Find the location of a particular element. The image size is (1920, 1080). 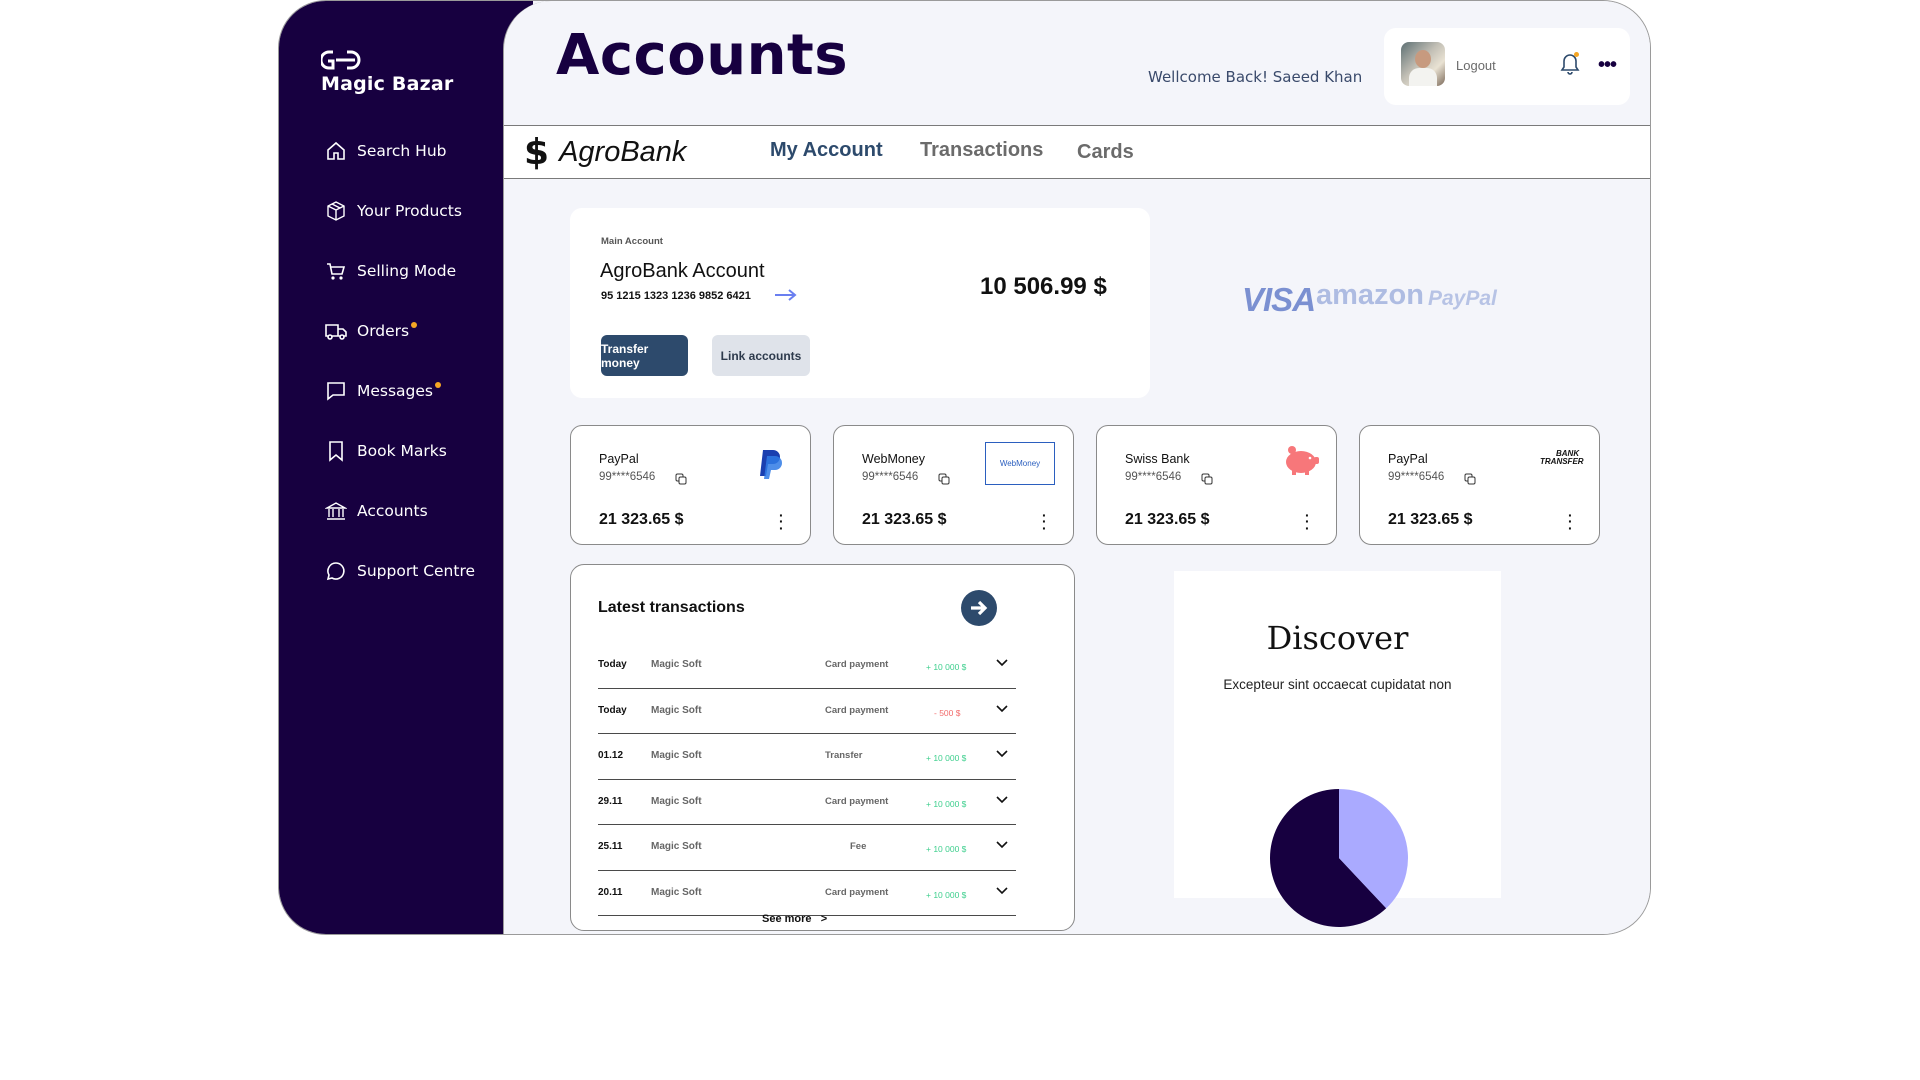

discover-title: Discover is located at coordinates (1337, 638).